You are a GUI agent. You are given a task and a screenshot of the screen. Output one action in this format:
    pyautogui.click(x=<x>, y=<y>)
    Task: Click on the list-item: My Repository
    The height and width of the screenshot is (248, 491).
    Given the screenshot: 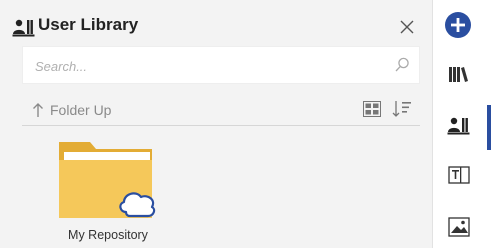 What is the action you would take?
    pyautogui.click(x=108, y=193)
    